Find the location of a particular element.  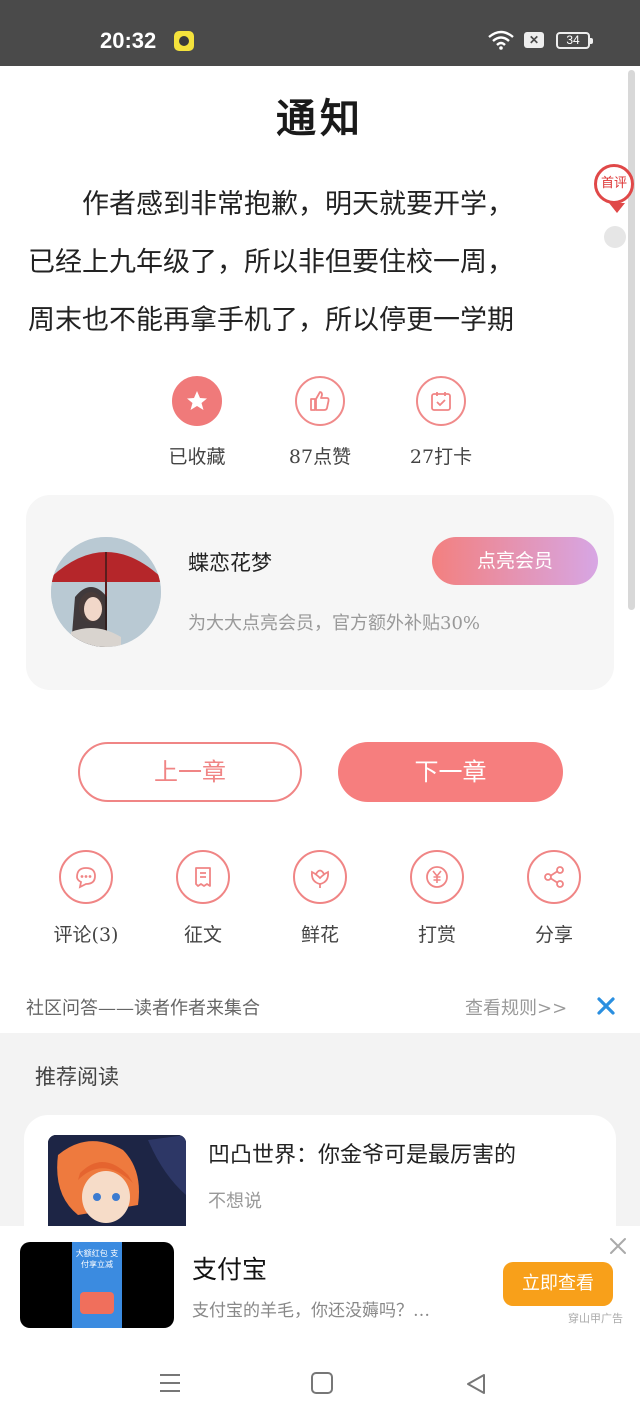

share-button: 分享 is located at coordinates (554, 898).